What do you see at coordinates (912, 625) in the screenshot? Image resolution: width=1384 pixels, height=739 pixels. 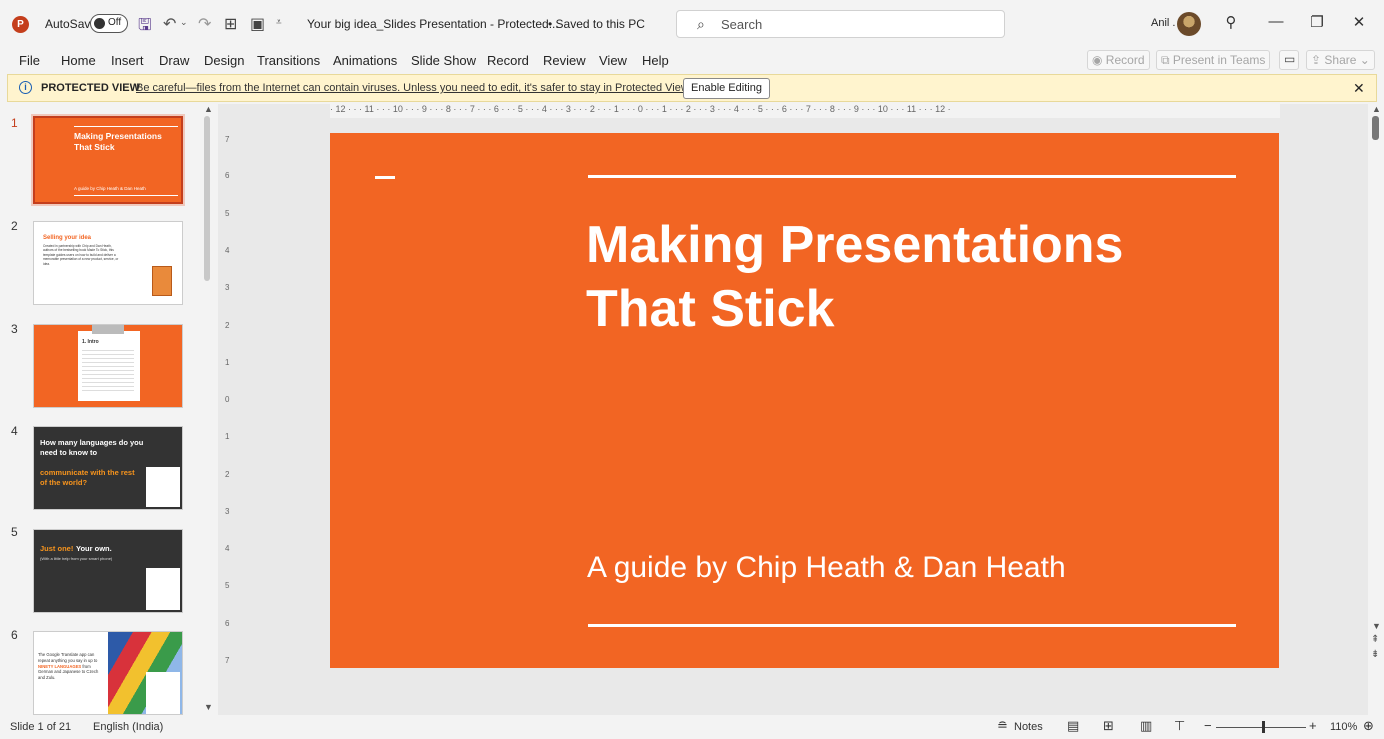 I see `slide-bottom-rule` at bounding box center [912, 625].